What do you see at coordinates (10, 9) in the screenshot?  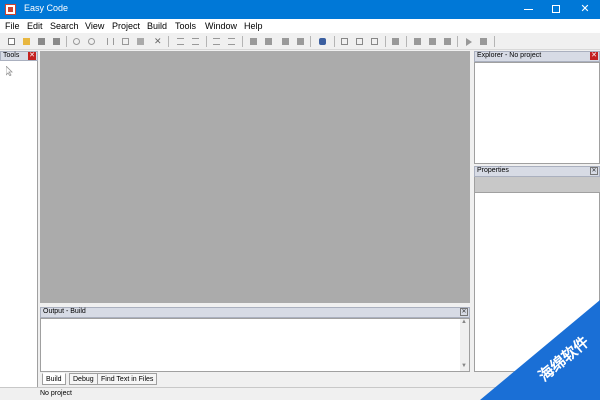 I see `app-icon` at bounding box center [10, 9].